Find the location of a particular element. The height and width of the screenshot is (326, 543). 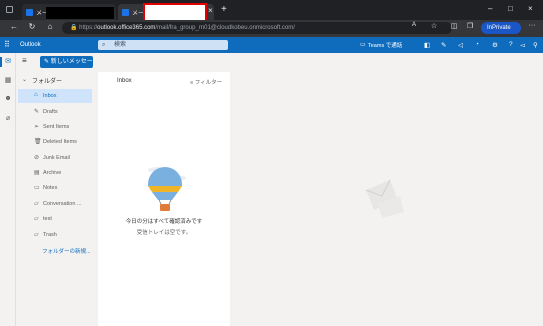

app-launcher-icon: ⠿ is located at coordinates (7, 44).